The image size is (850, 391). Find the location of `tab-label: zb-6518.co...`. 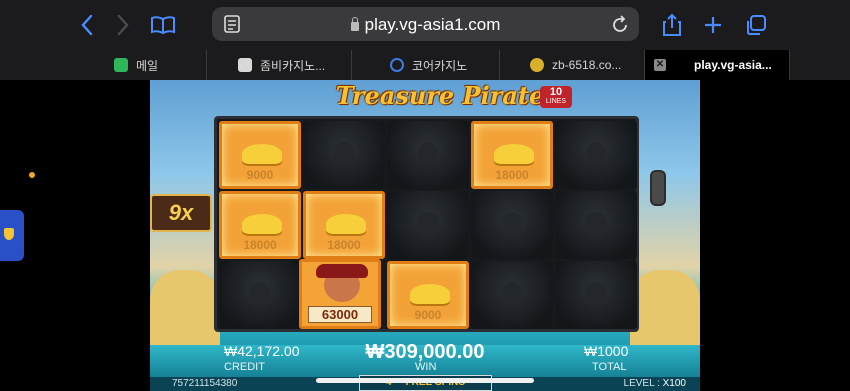

tab-label: zb-6518.co... is located at coordinates (587, 65).